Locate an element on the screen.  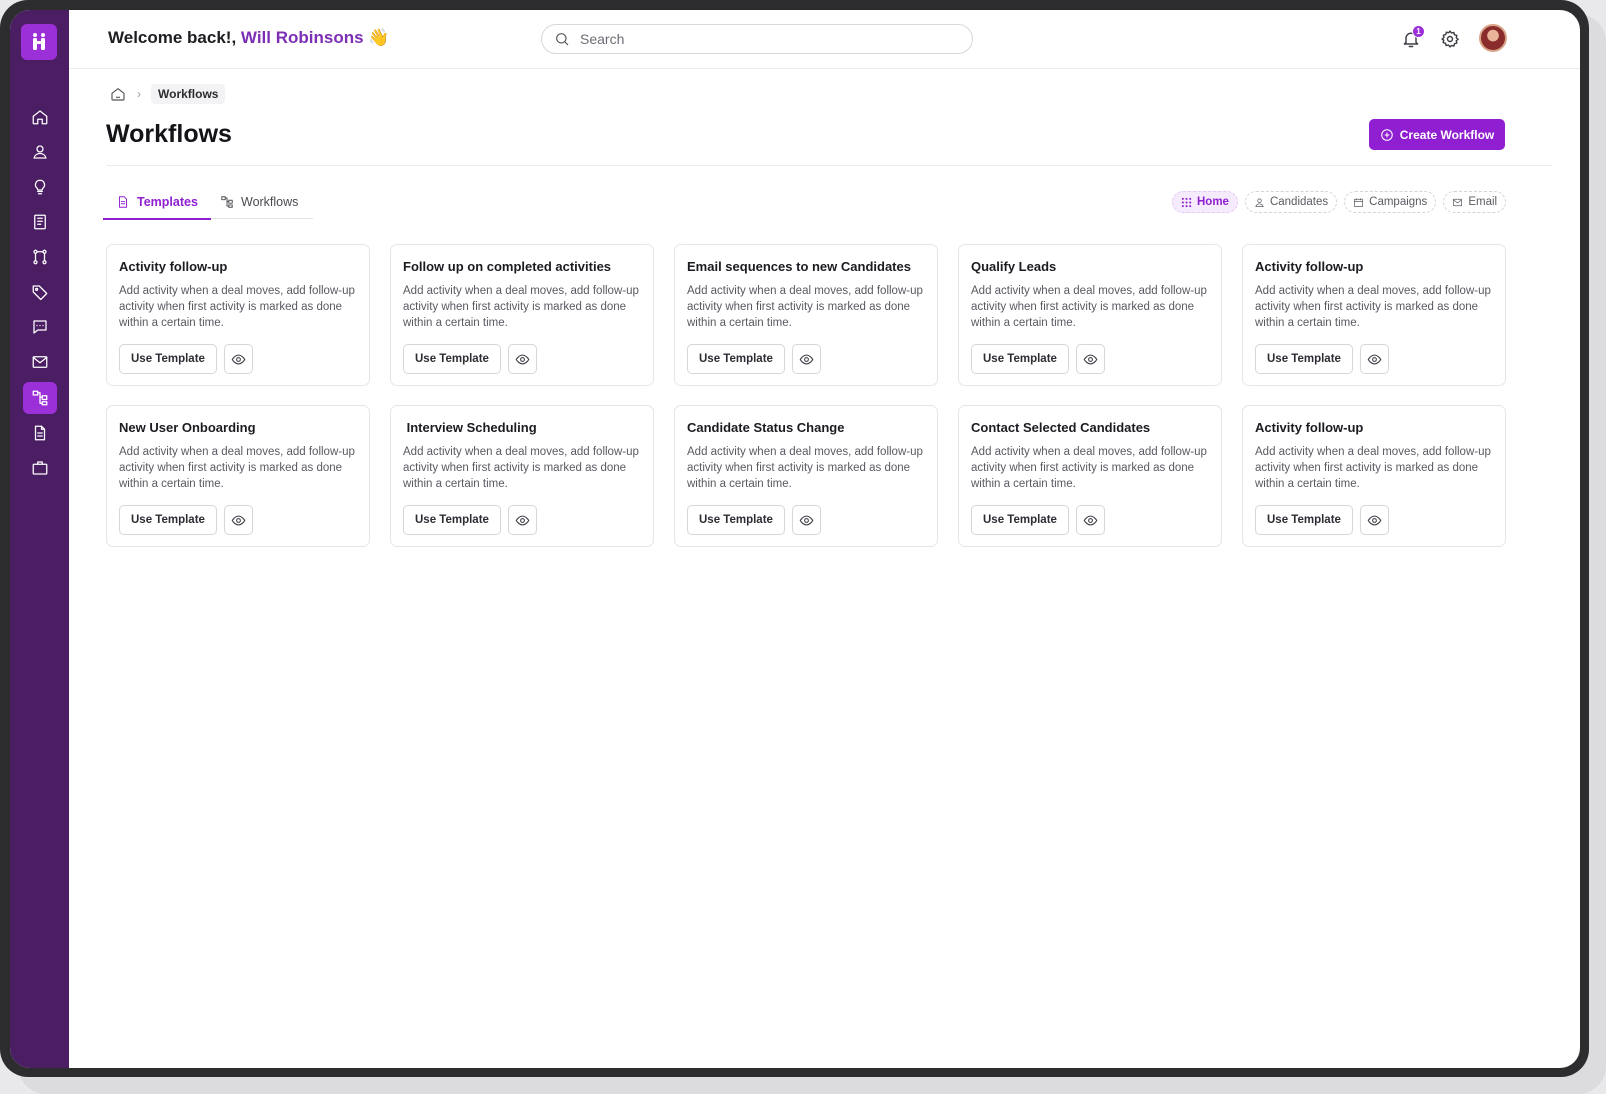
grid-icon is located at coordinates (1186, 202).